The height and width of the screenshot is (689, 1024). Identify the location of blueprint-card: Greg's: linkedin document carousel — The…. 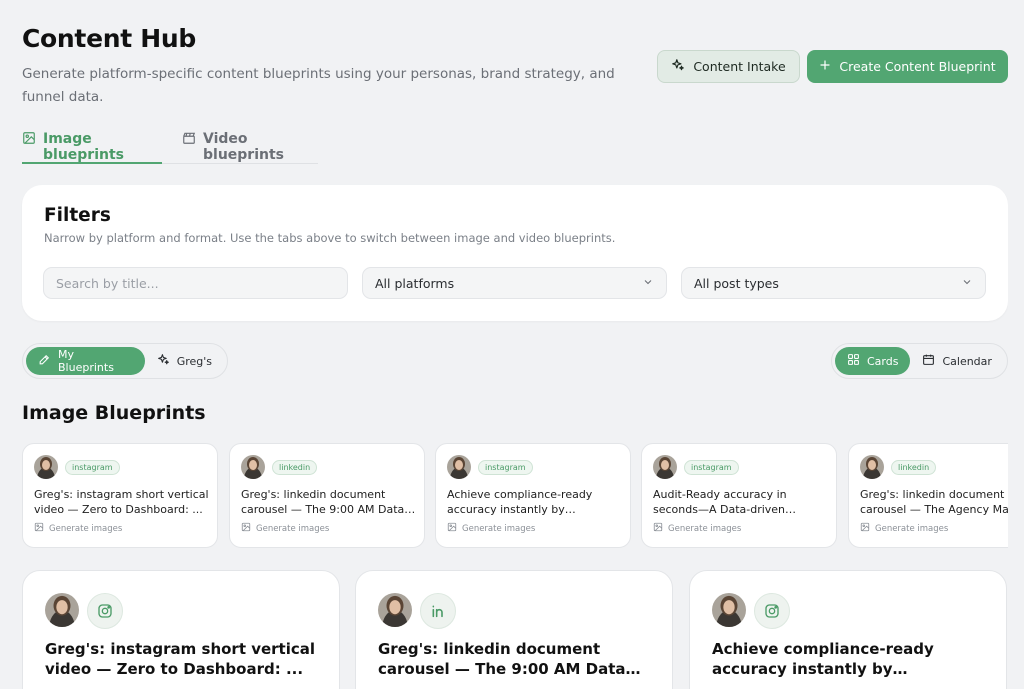
(514, 629).